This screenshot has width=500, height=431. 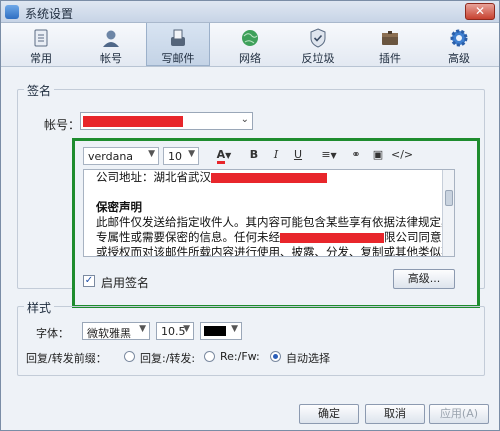 What do you see at coordinates (240, 356) in the screenshot?
I see `prefix-option-label: Re:/Fw:` at bounding box center [240, 356].